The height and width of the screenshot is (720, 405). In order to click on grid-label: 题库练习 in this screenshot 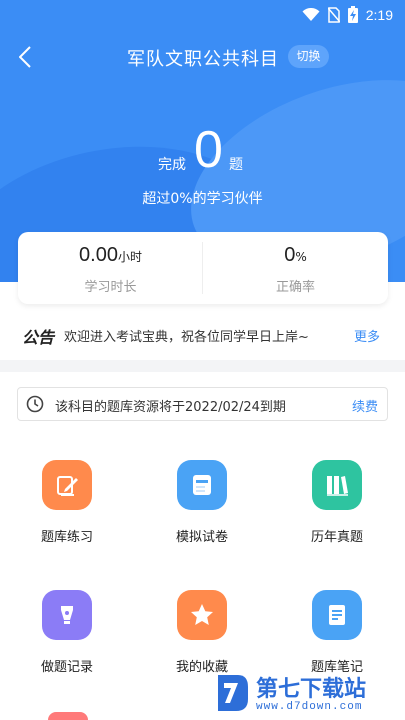, I will do `click(66, 537)`.